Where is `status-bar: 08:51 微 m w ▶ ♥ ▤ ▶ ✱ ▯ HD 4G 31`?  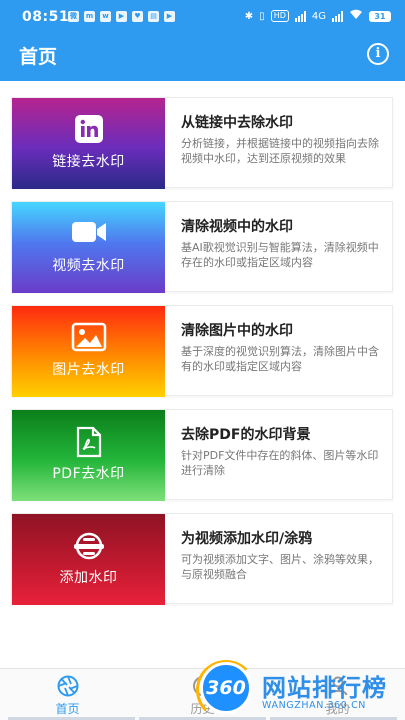
status-bar: 08:51 微 m w ▶ ♥ ▤ ▶ ✱ ▯ HD 4G 31 is located at coordinates (202, 16).